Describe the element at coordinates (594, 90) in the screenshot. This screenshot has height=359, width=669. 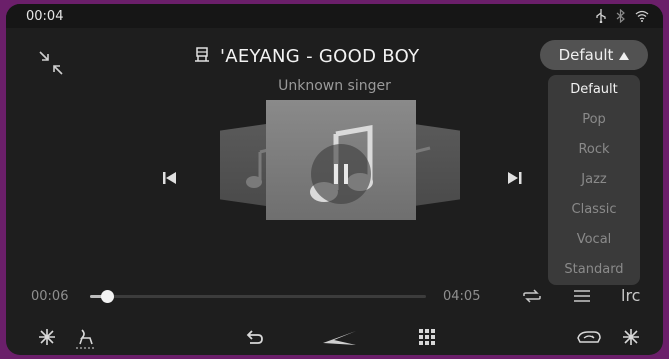
I see `equalizer-option-default: Default` at that location.